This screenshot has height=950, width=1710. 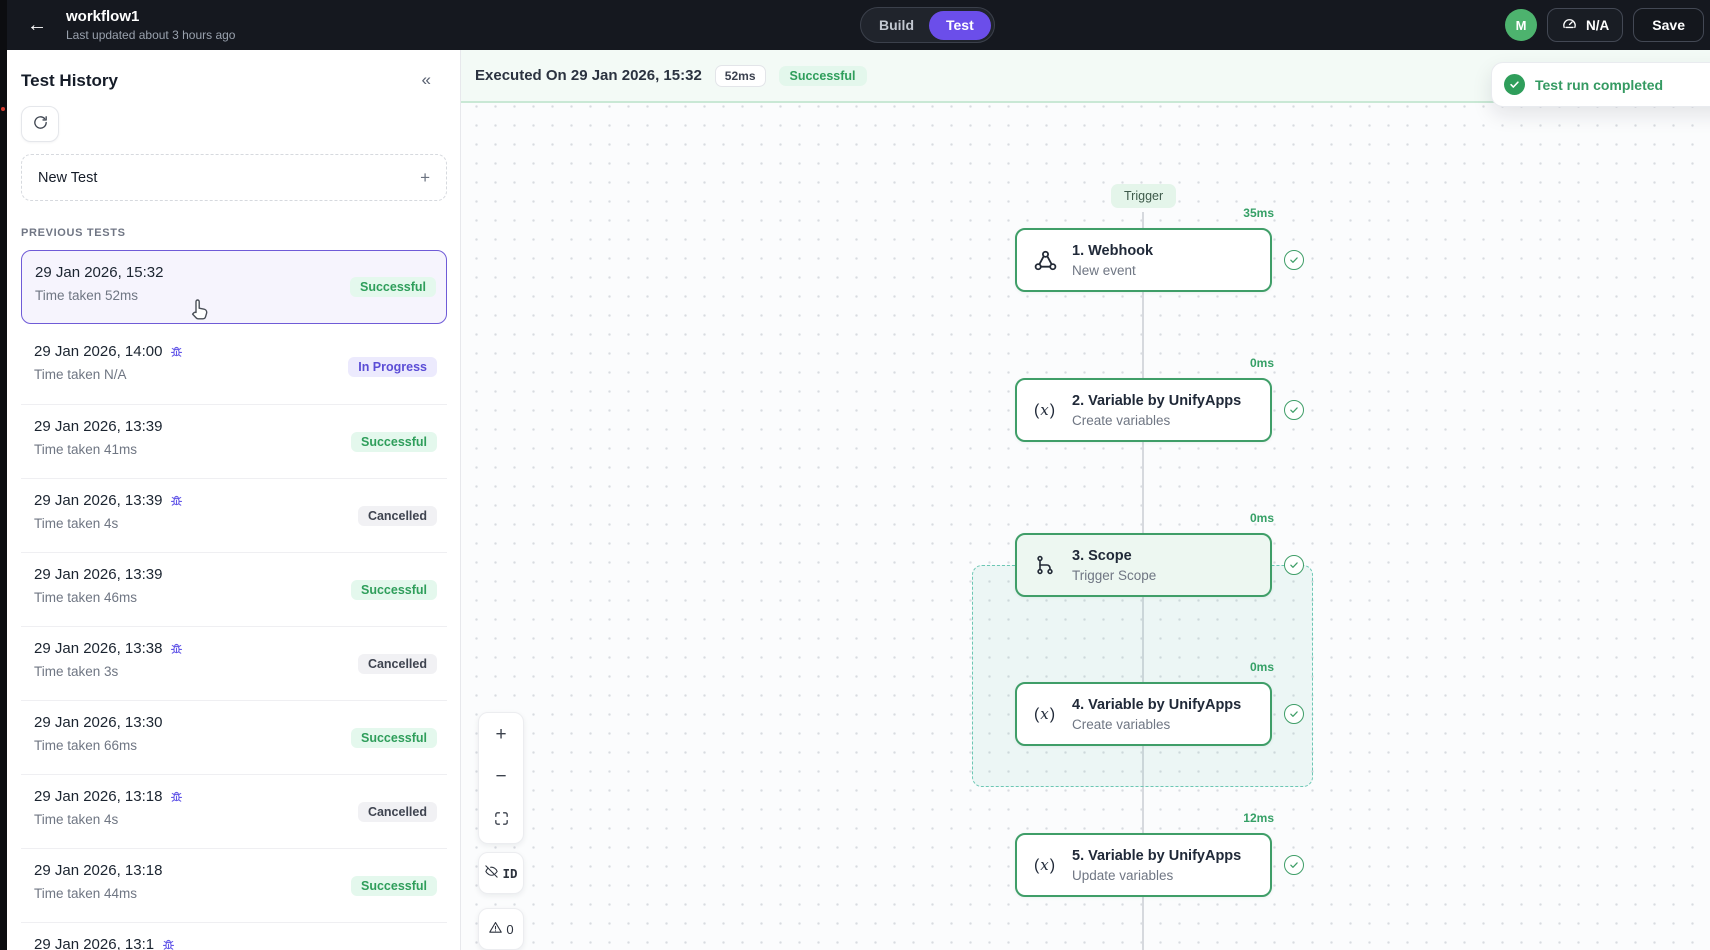 I want to click on collapse-panel-button: «, so click(x=434, y=79).